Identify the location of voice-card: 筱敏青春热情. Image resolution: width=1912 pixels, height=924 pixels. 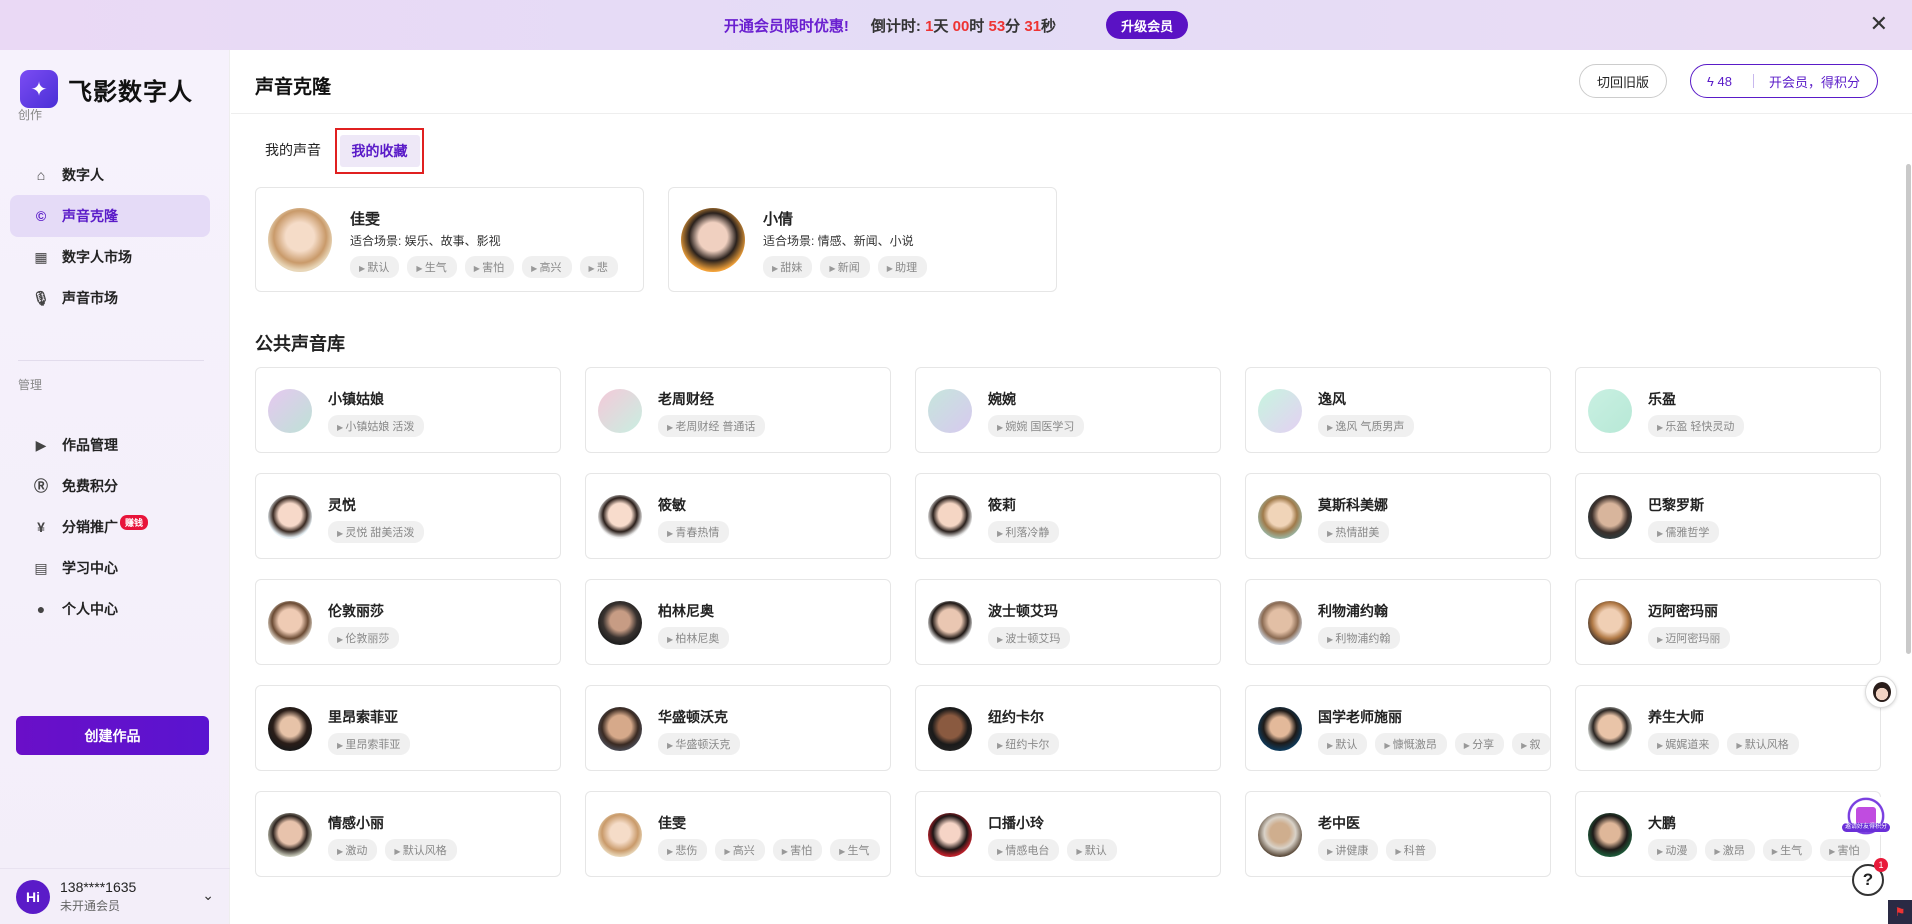
(738, 516).